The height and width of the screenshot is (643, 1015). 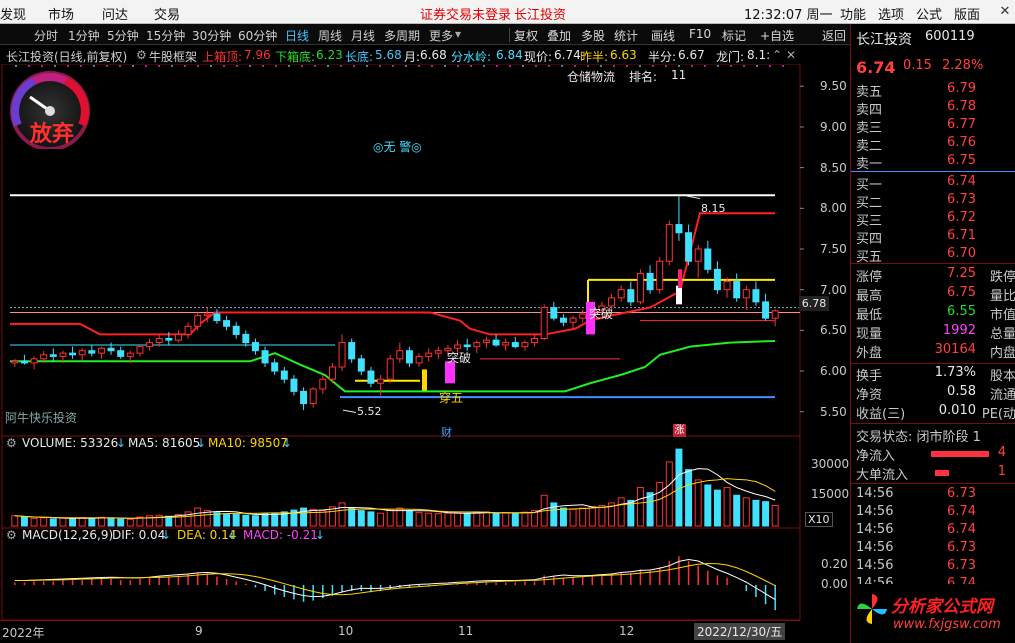 What do you see at coordinates (402, 35) in the screenshot?
I see `period-tab-multi: 多周期` at bounding box center [402, 35].